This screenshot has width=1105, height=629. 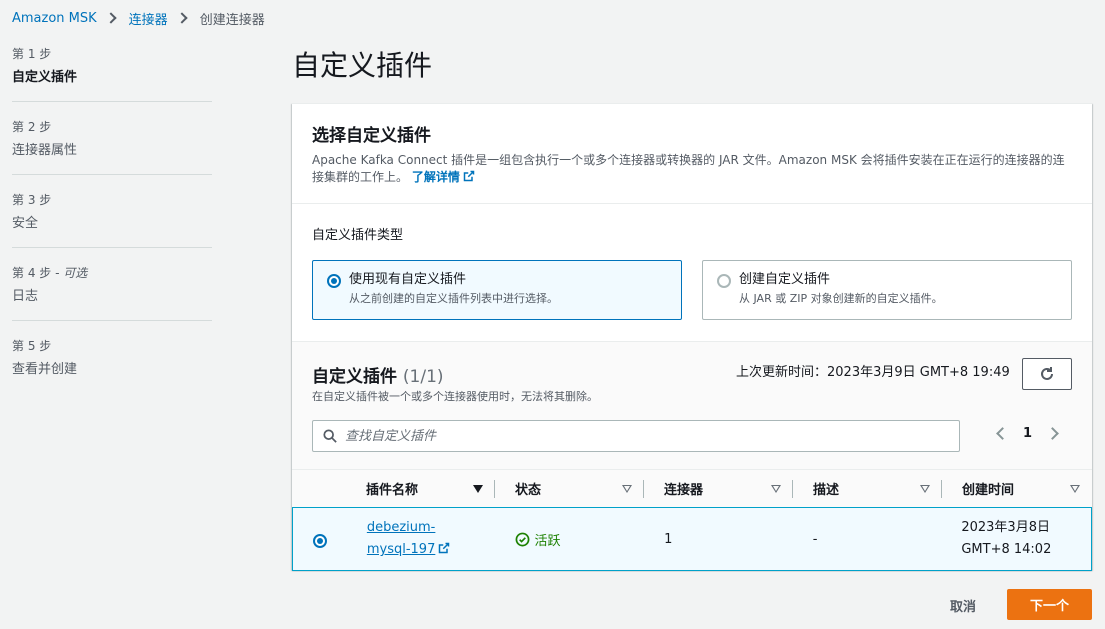 I want to click on step-number: 第 3 步, so click(x=32, y=200).